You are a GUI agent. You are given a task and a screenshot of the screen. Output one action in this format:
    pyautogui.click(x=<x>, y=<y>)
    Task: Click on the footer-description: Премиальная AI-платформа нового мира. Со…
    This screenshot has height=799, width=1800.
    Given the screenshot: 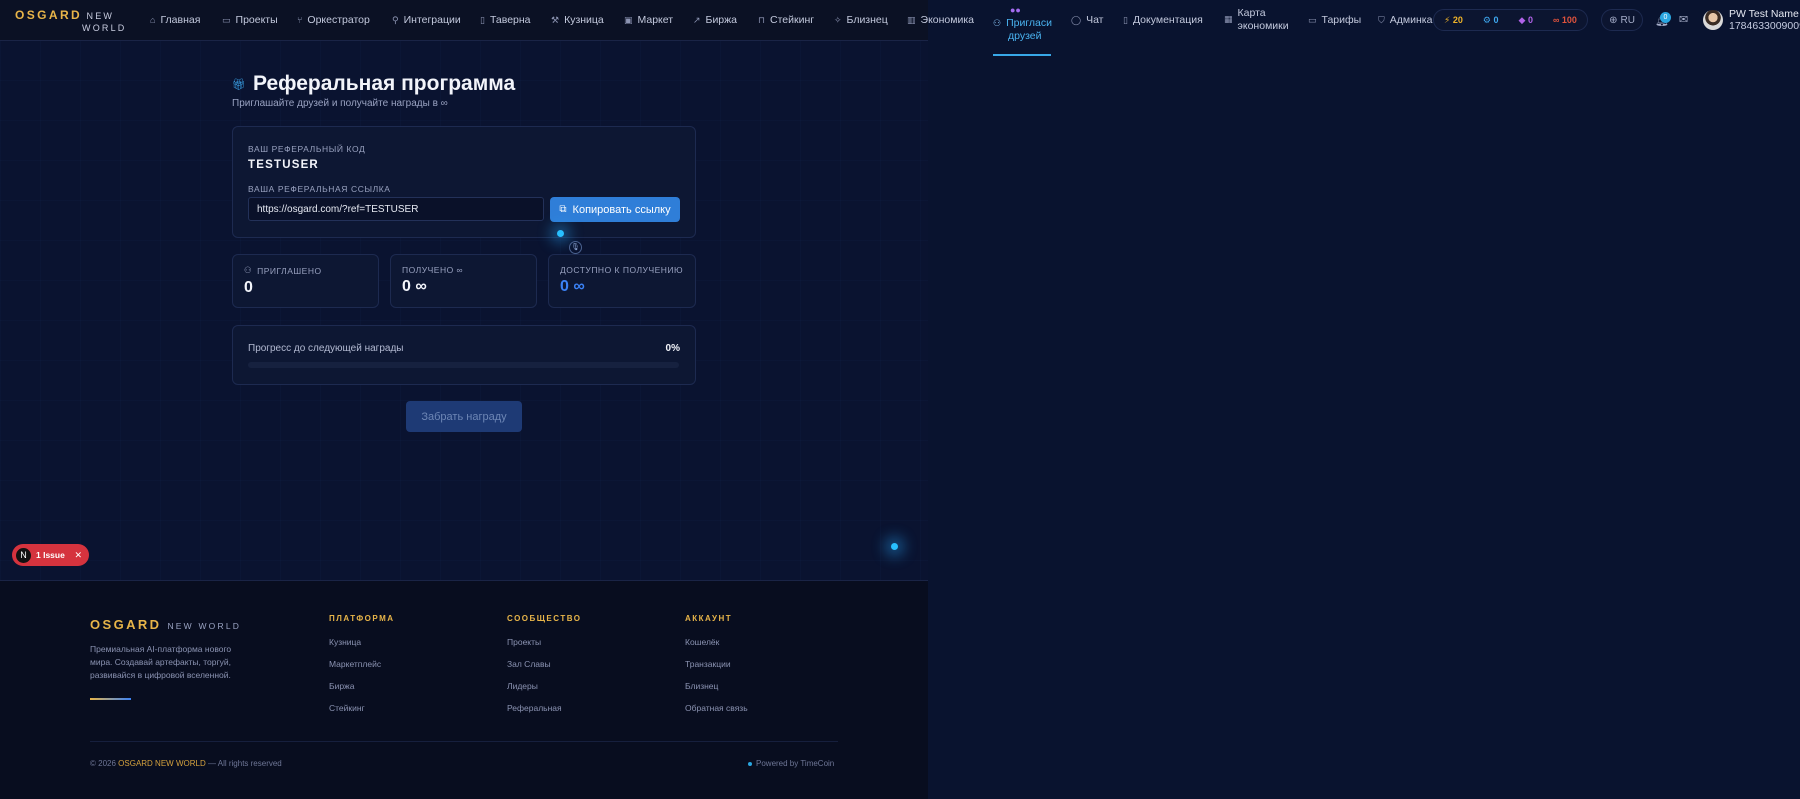 What is the action you would take?
    pyautogui.click(x=161, y=662)
    